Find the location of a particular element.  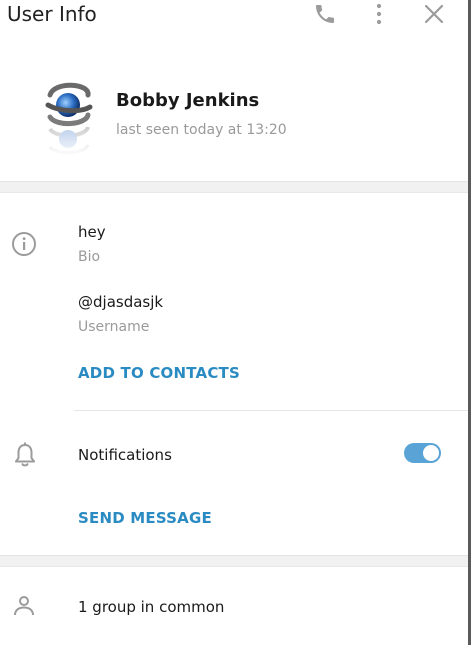

page-title: User Info is located at coordinates (52, 14).